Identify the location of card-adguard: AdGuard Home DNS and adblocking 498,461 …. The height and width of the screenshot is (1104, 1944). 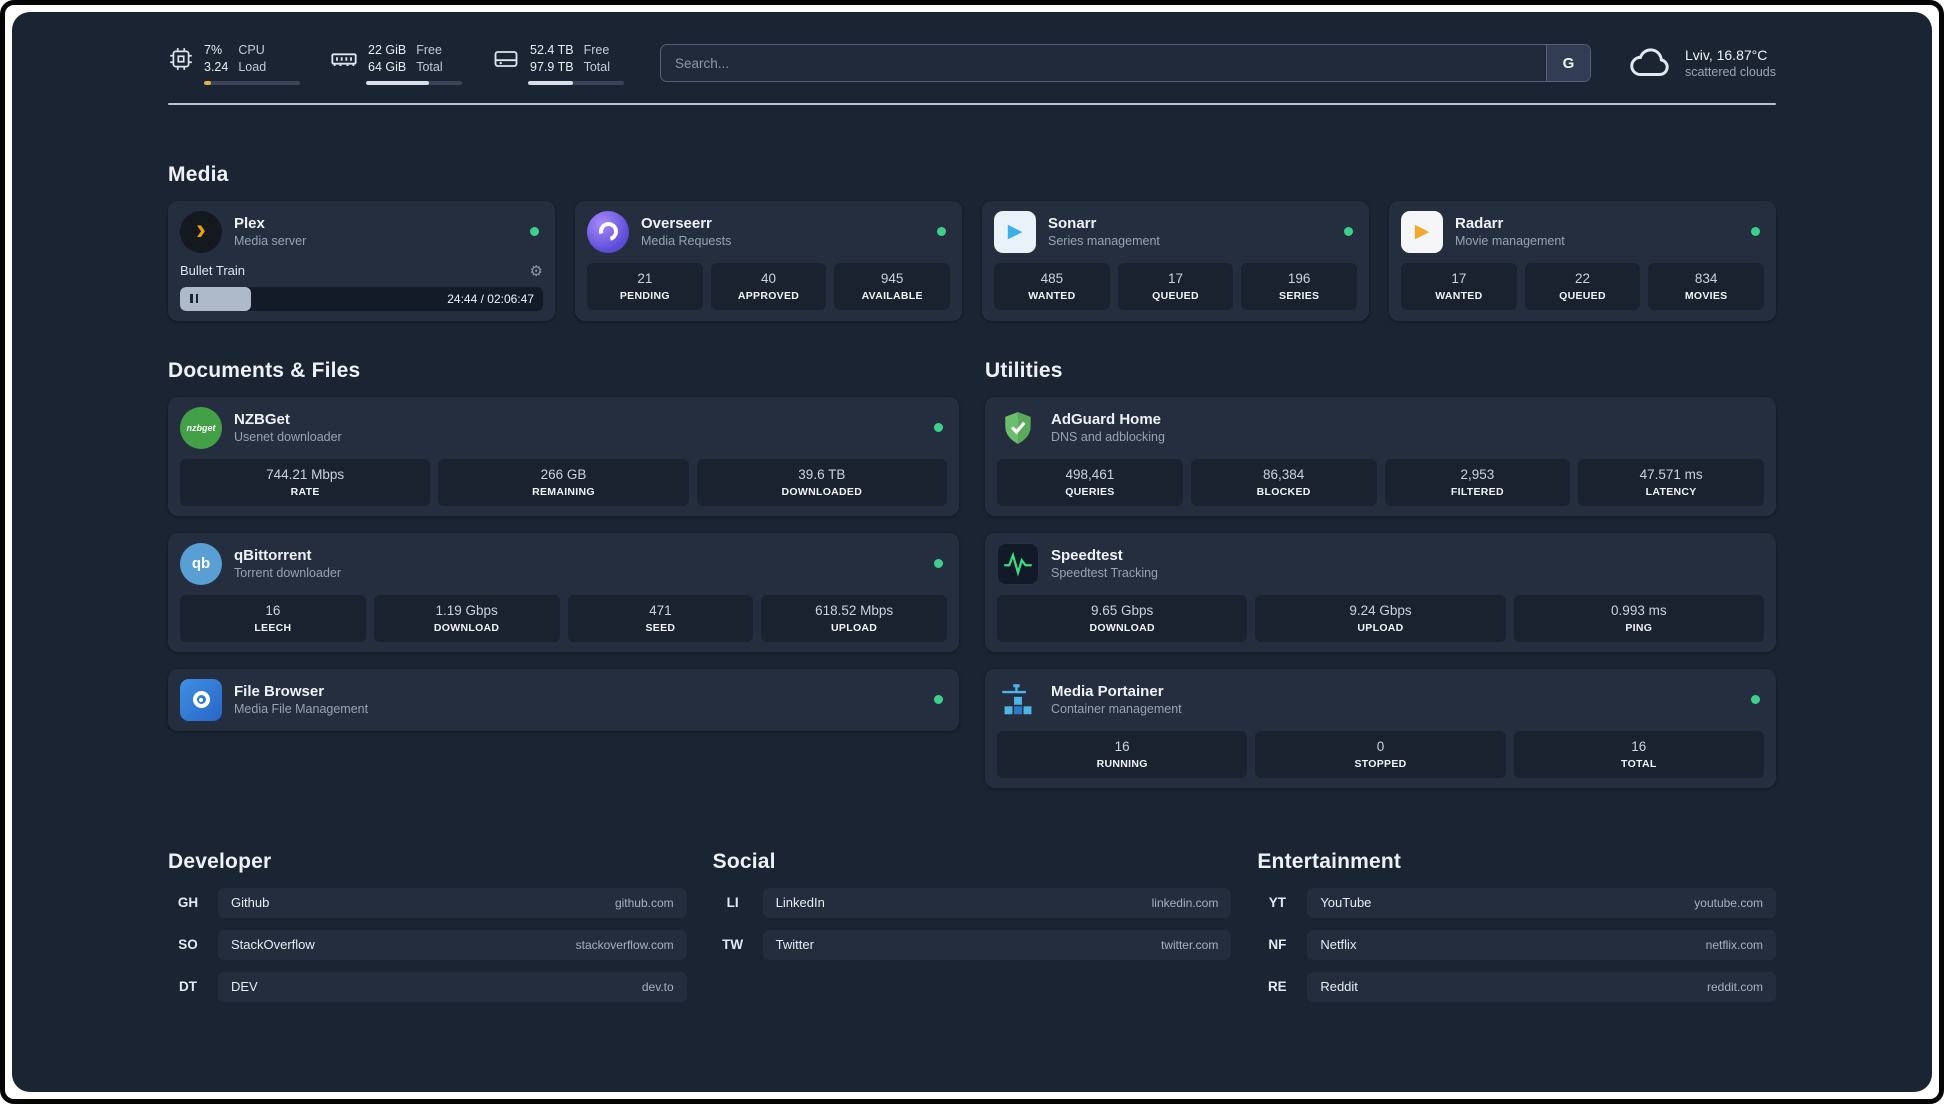
(1380, 456).